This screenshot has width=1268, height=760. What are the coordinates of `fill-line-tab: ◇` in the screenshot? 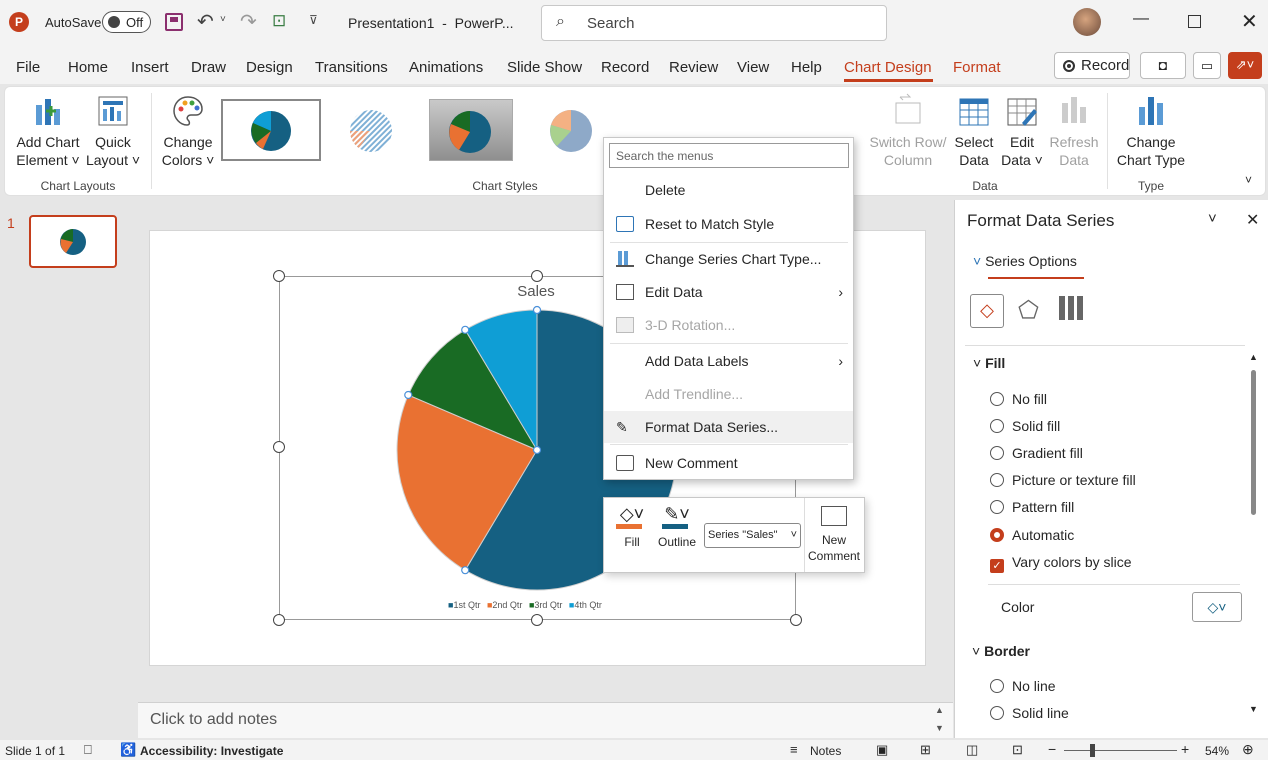 It's located at (987, 311).